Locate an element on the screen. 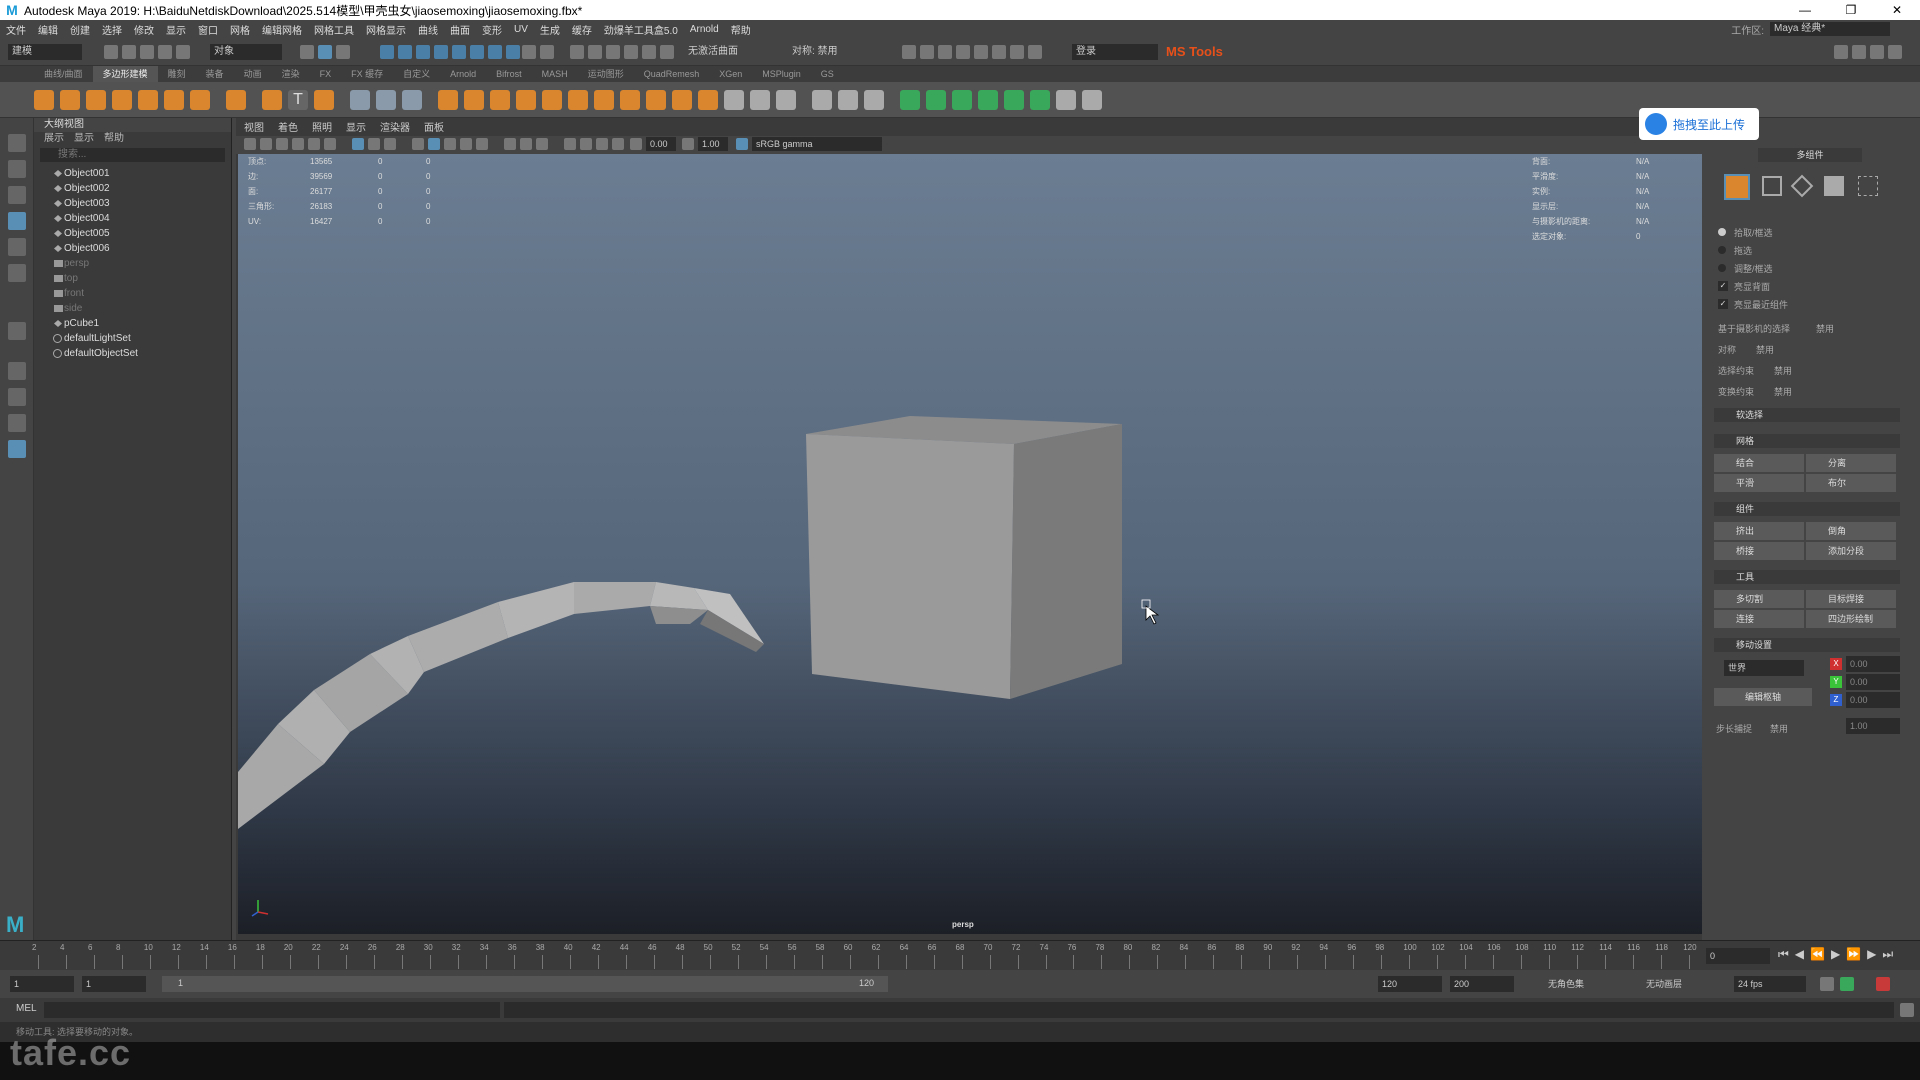 The width and height of the screenshot is (1920, 1080). bridge-icon is located at coordinates (578, 100).